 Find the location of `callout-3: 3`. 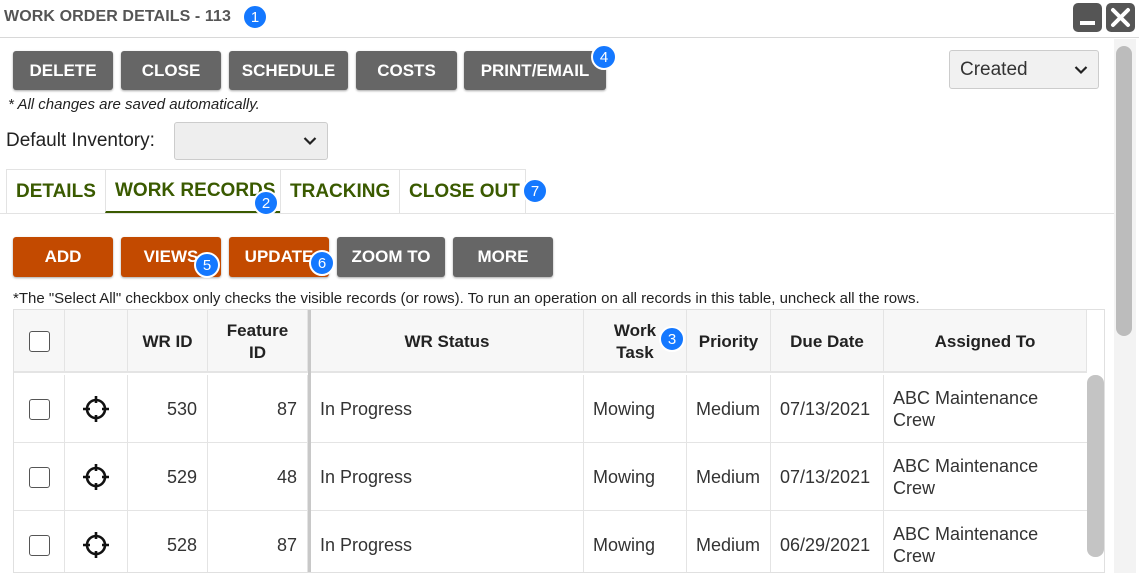

callout-3: 3 is located at coordinates (672, 339).